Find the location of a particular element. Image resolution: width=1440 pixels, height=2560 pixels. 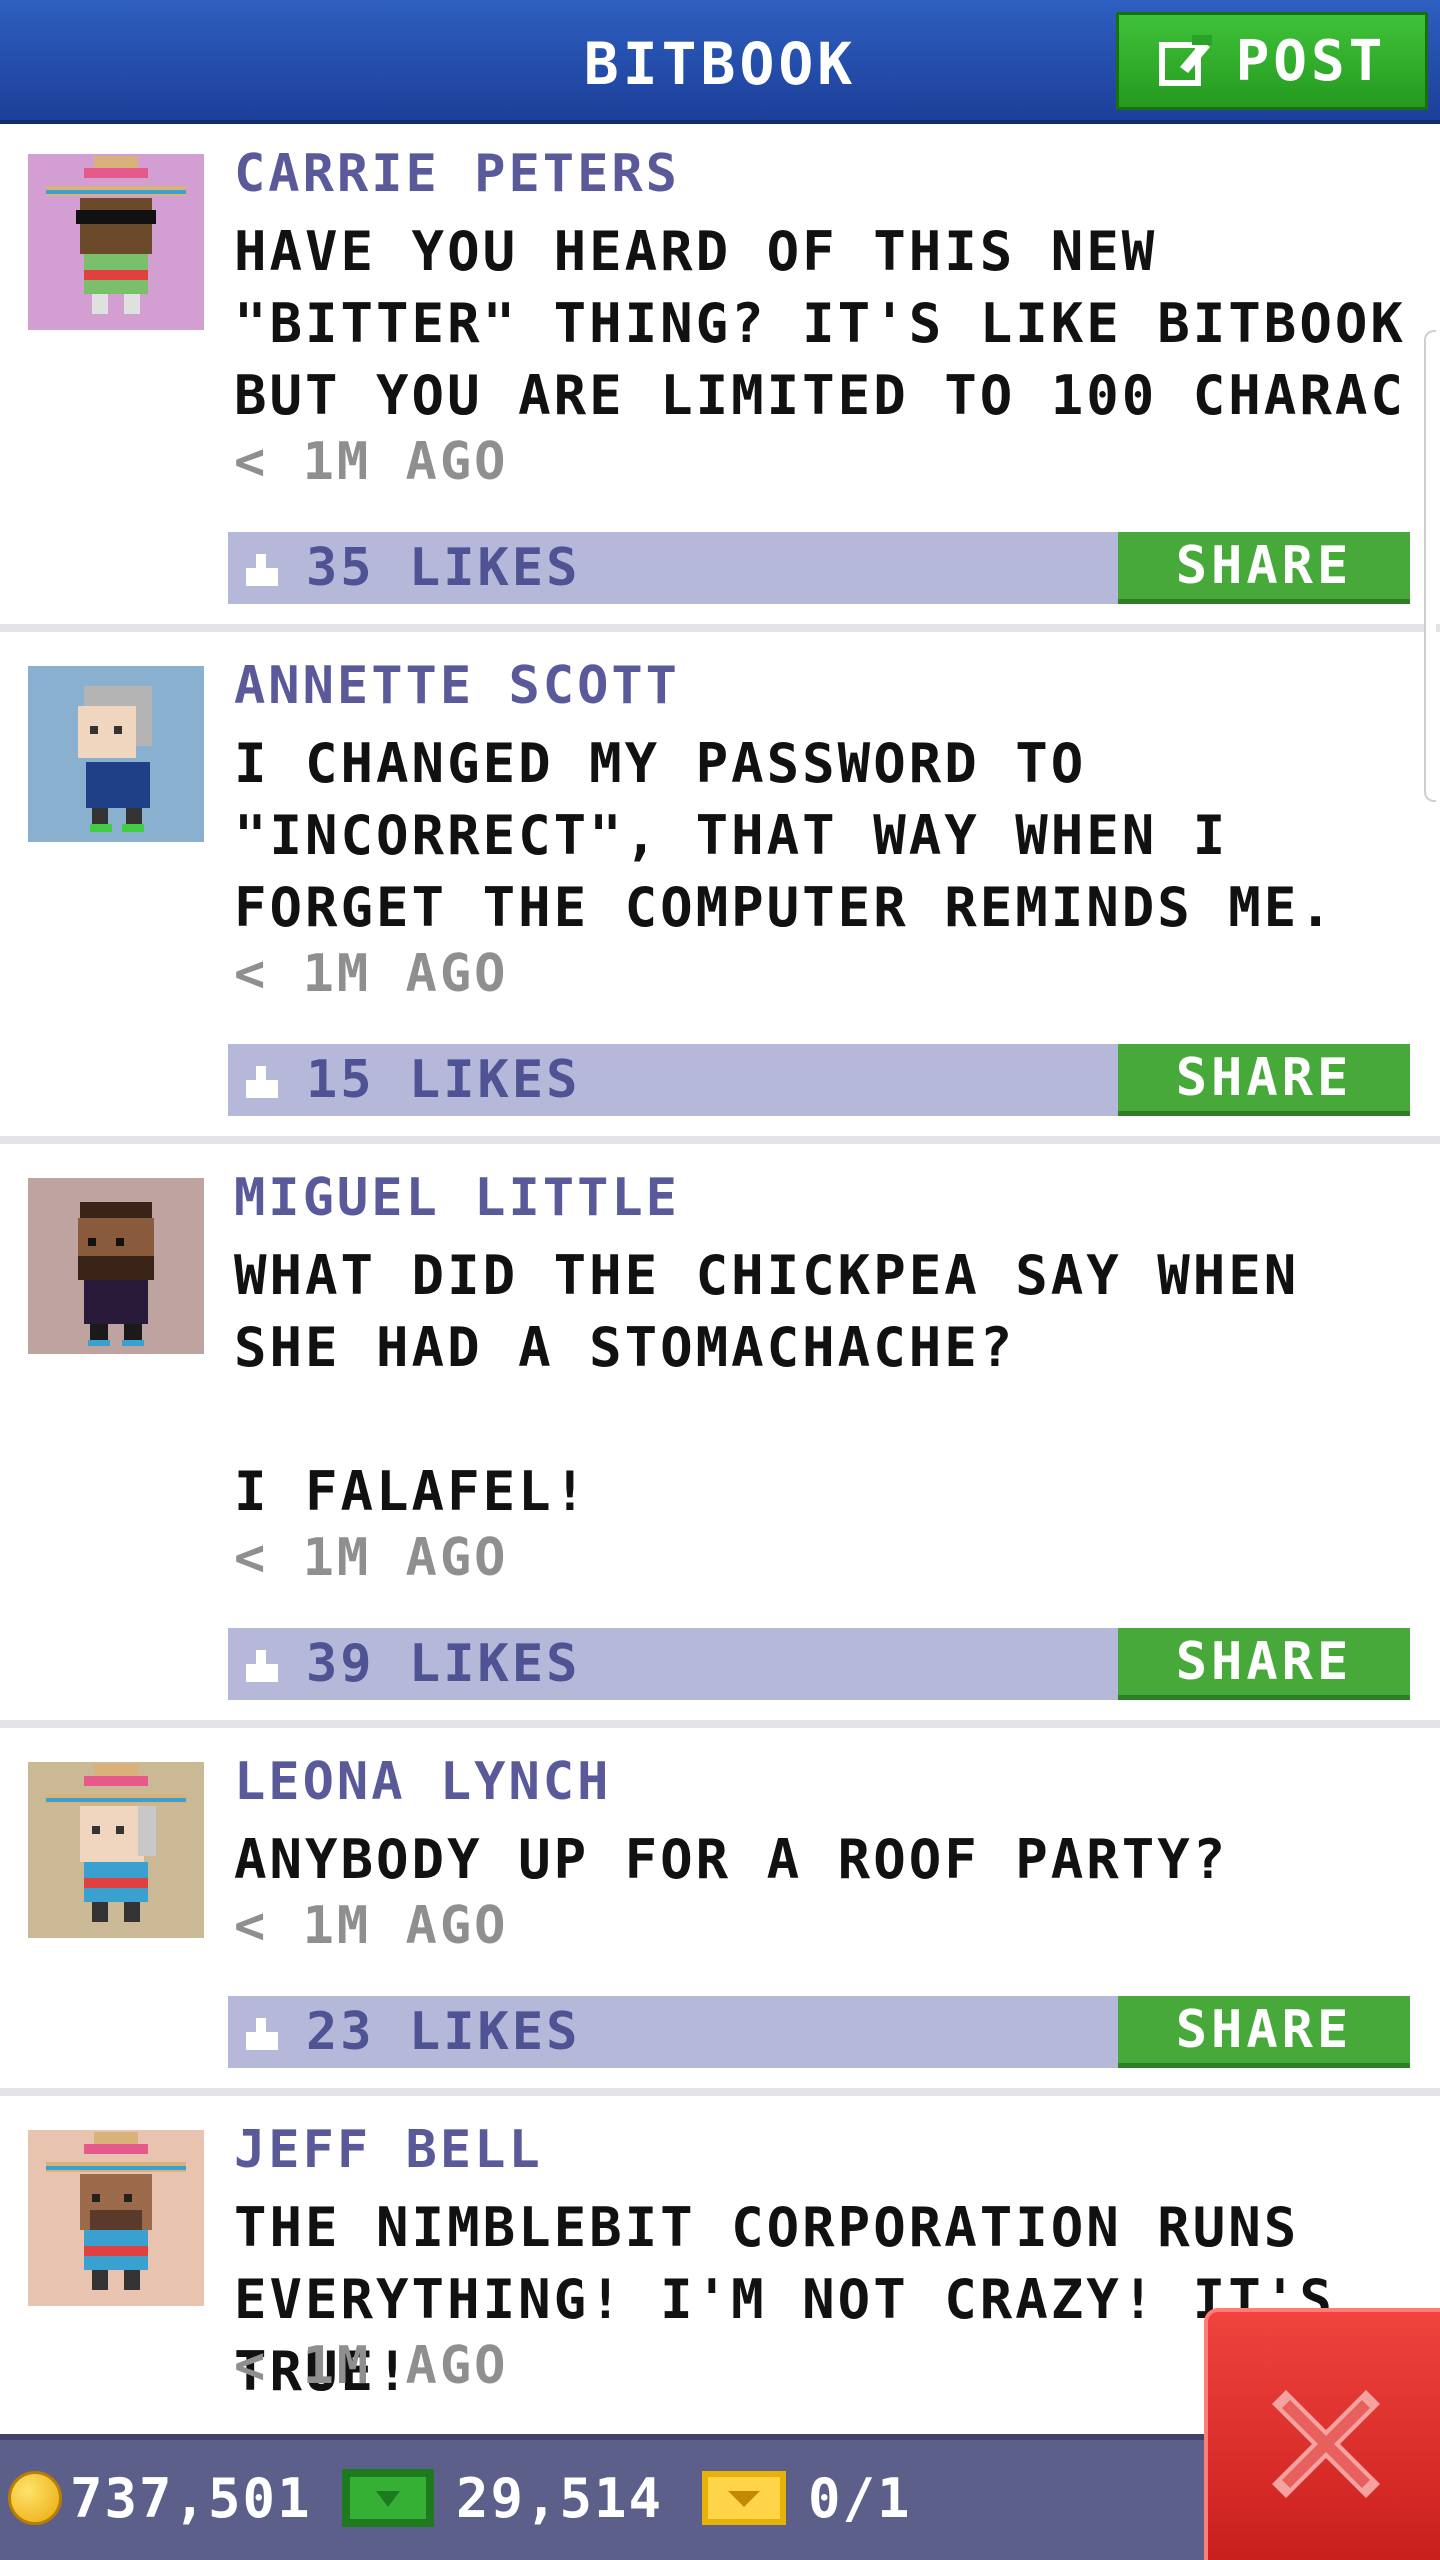

page-title: BITBOOK is located at coordinates (720, 64).